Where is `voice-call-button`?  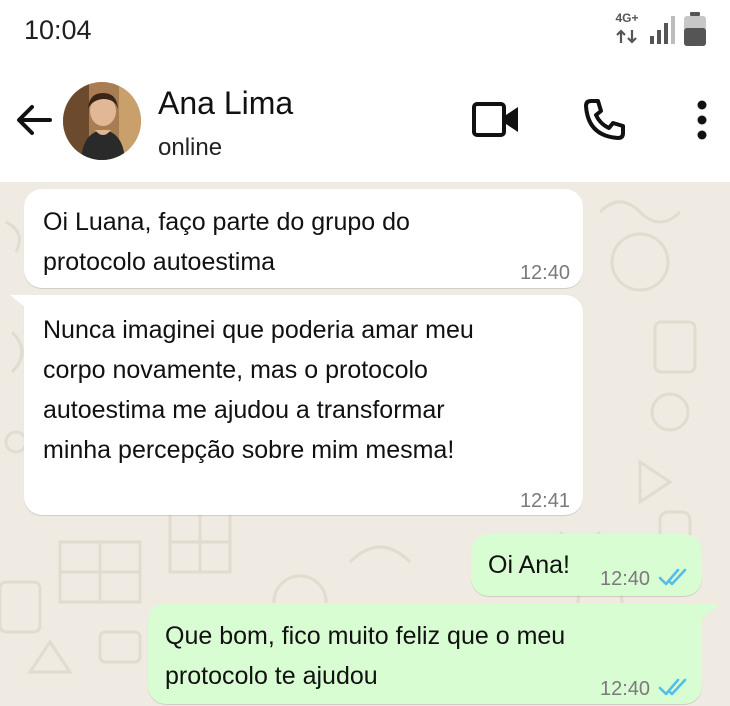
voice-call-button is located at coordinates (604, 120).